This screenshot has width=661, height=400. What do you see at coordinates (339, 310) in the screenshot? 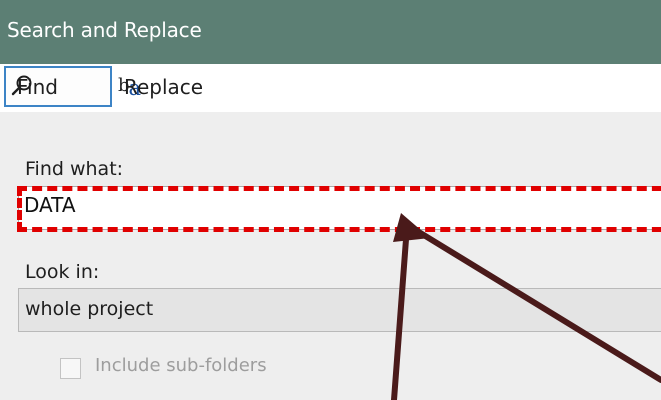
I see `look-in-select: whole project` at bounding box center [339, 310].